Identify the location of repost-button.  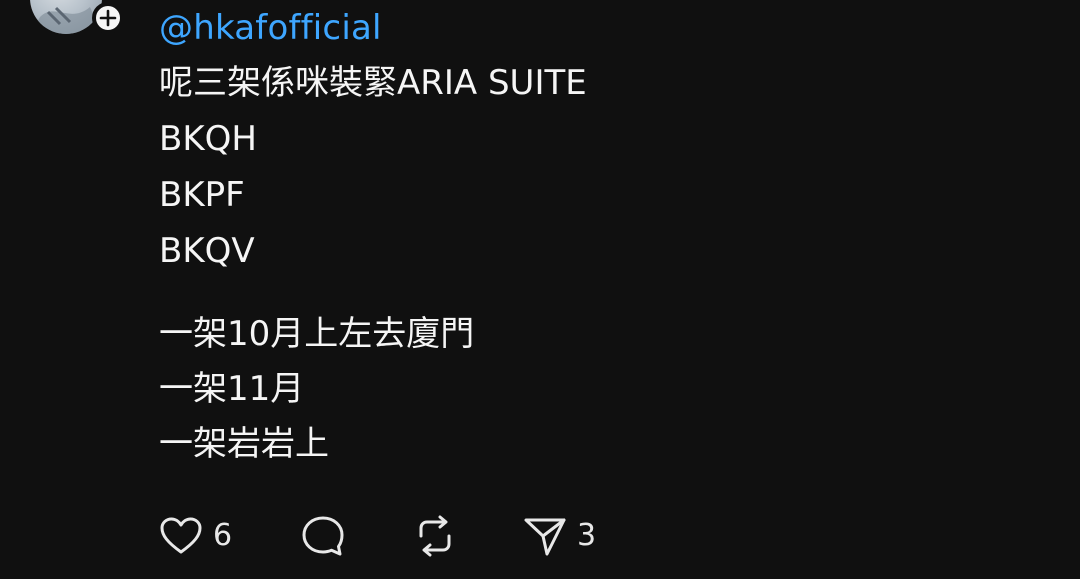
(435, 536).